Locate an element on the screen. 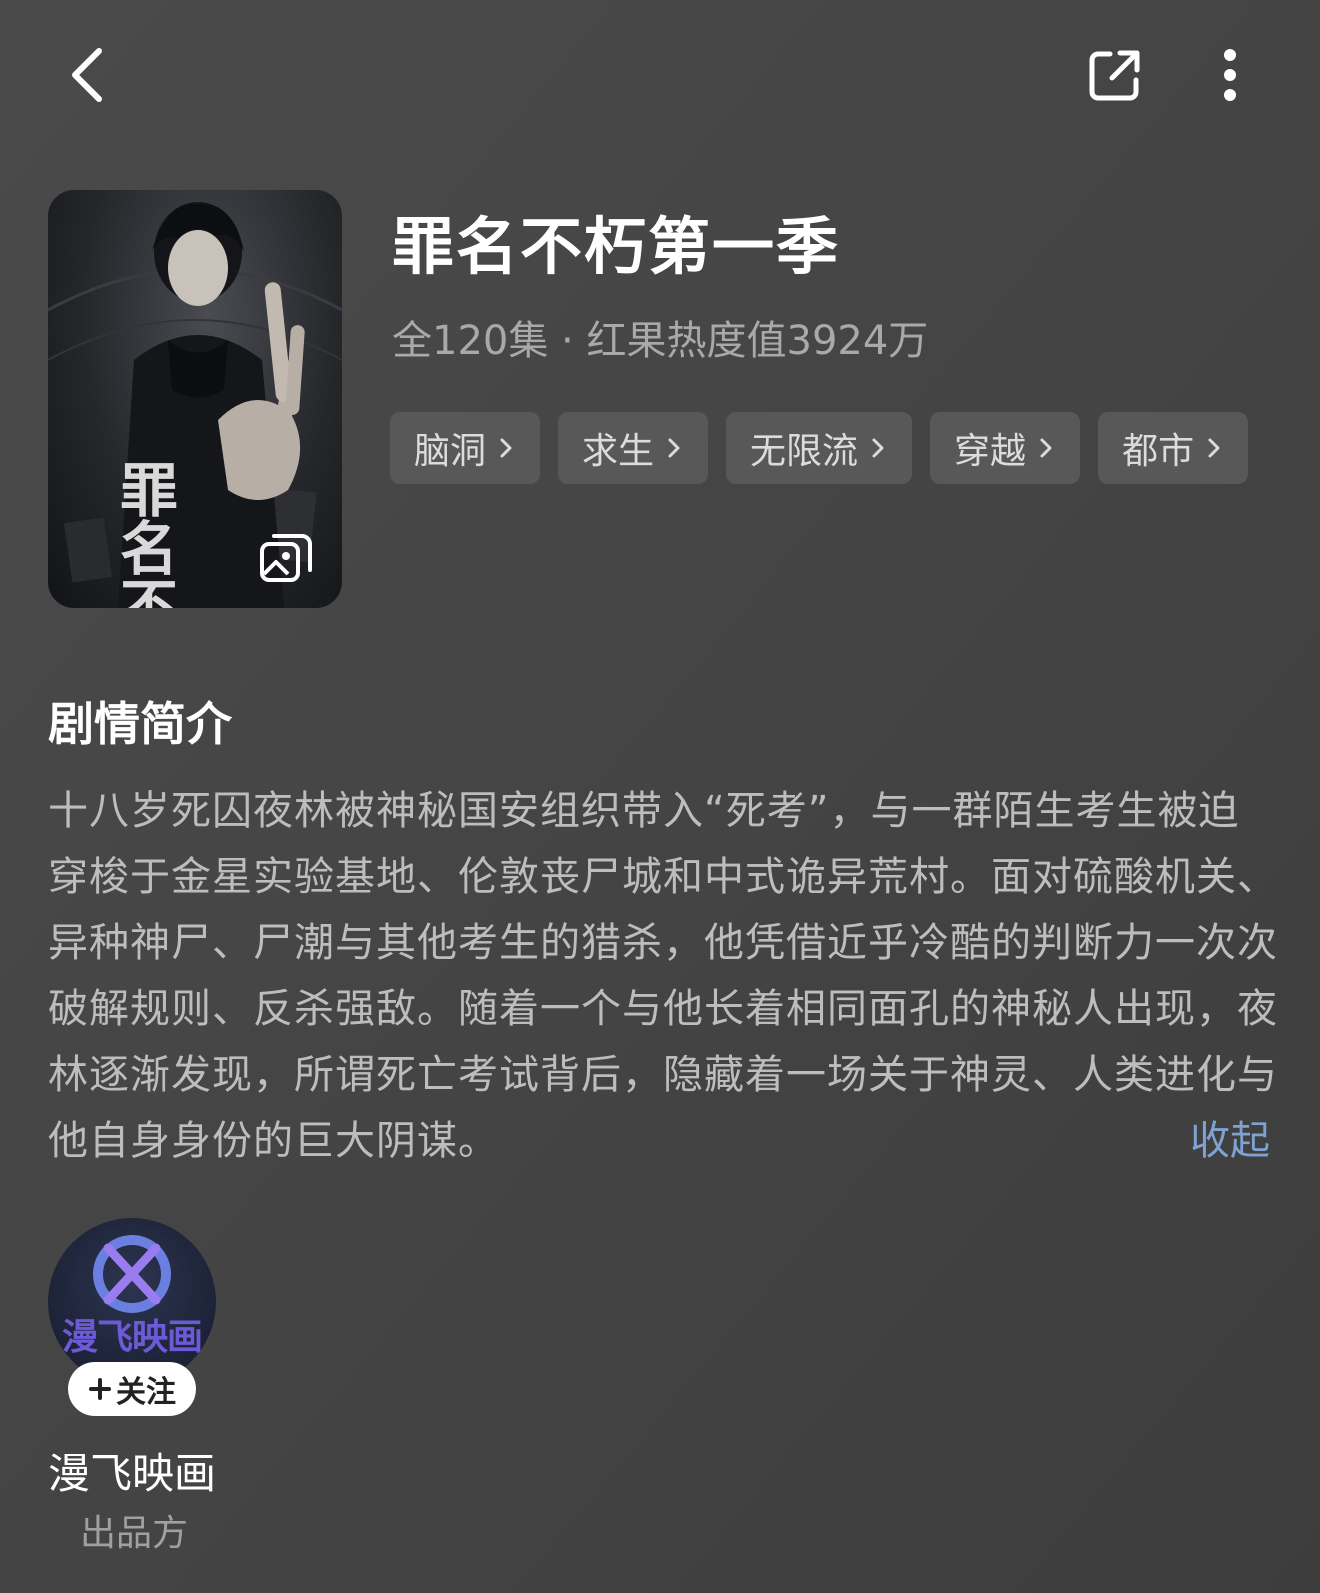 The width and height of the screenshot is (1320, 1593). tag-list: 脑洞 求生 无限流 穿越 都市 is located at coordinates (819, 448).